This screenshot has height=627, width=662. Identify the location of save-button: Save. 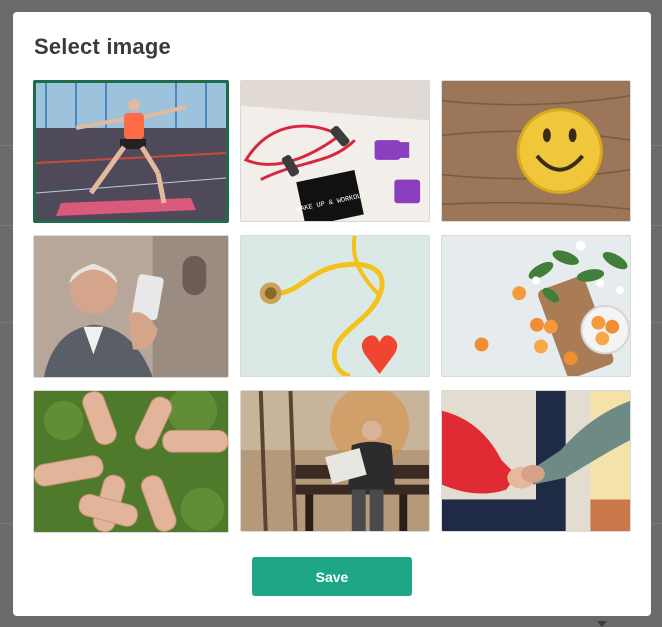
(332, 576).